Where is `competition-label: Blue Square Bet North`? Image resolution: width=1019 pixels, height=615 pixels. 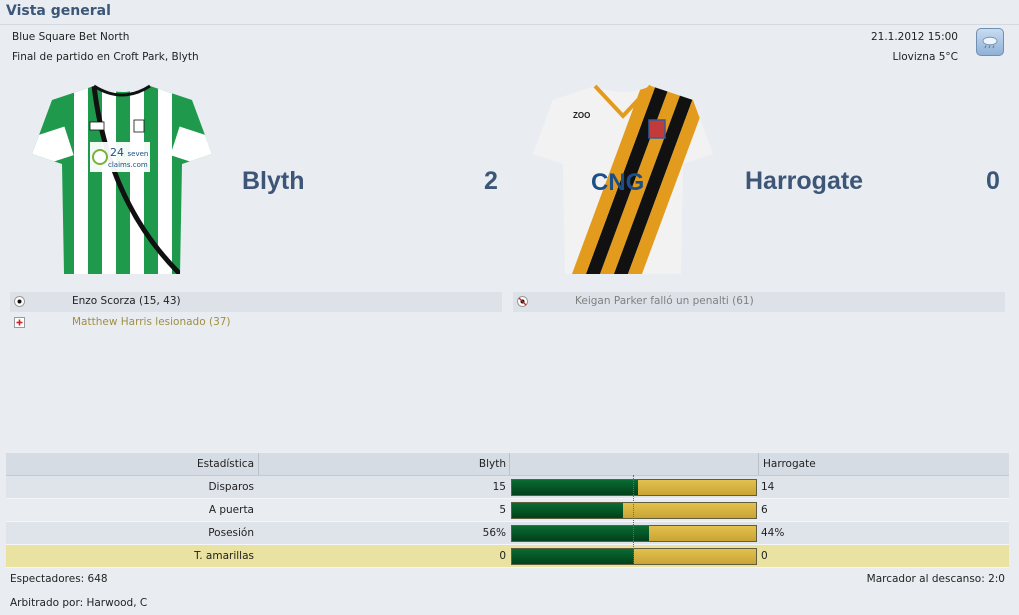
competition-label: Blue Square Bet North is located at coordinates (71, 37).